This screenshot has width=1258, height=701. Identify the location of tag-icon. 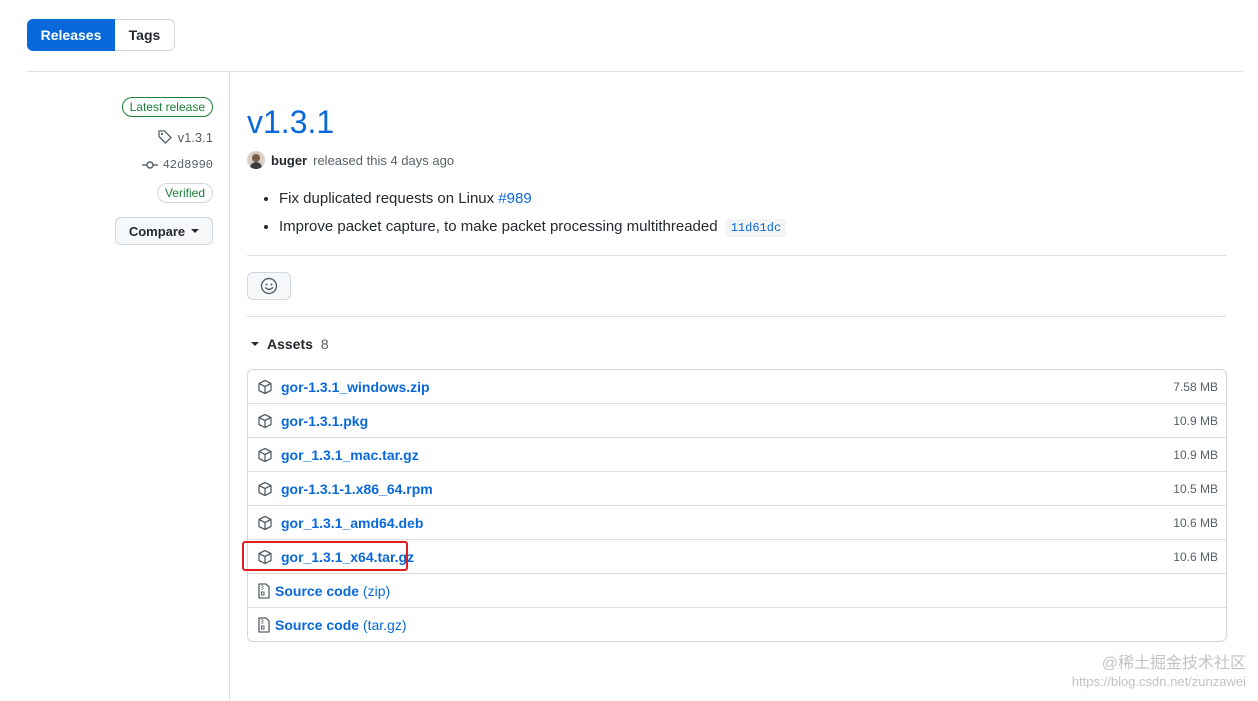
(164, 137).